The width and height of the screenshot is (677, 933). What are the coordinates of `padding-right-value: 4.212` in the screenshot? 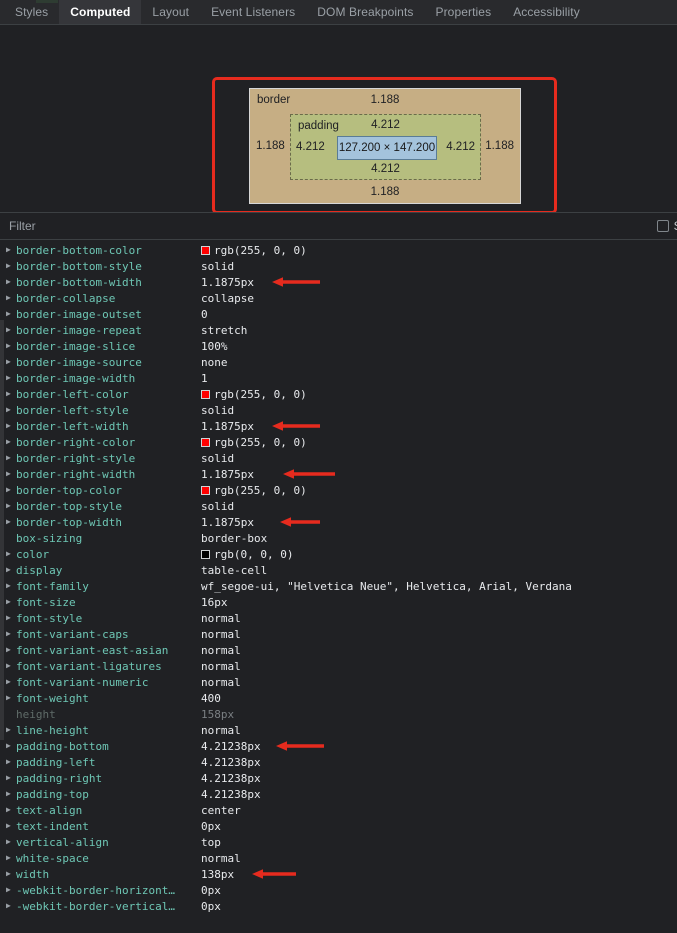 It's located at (460, 147).